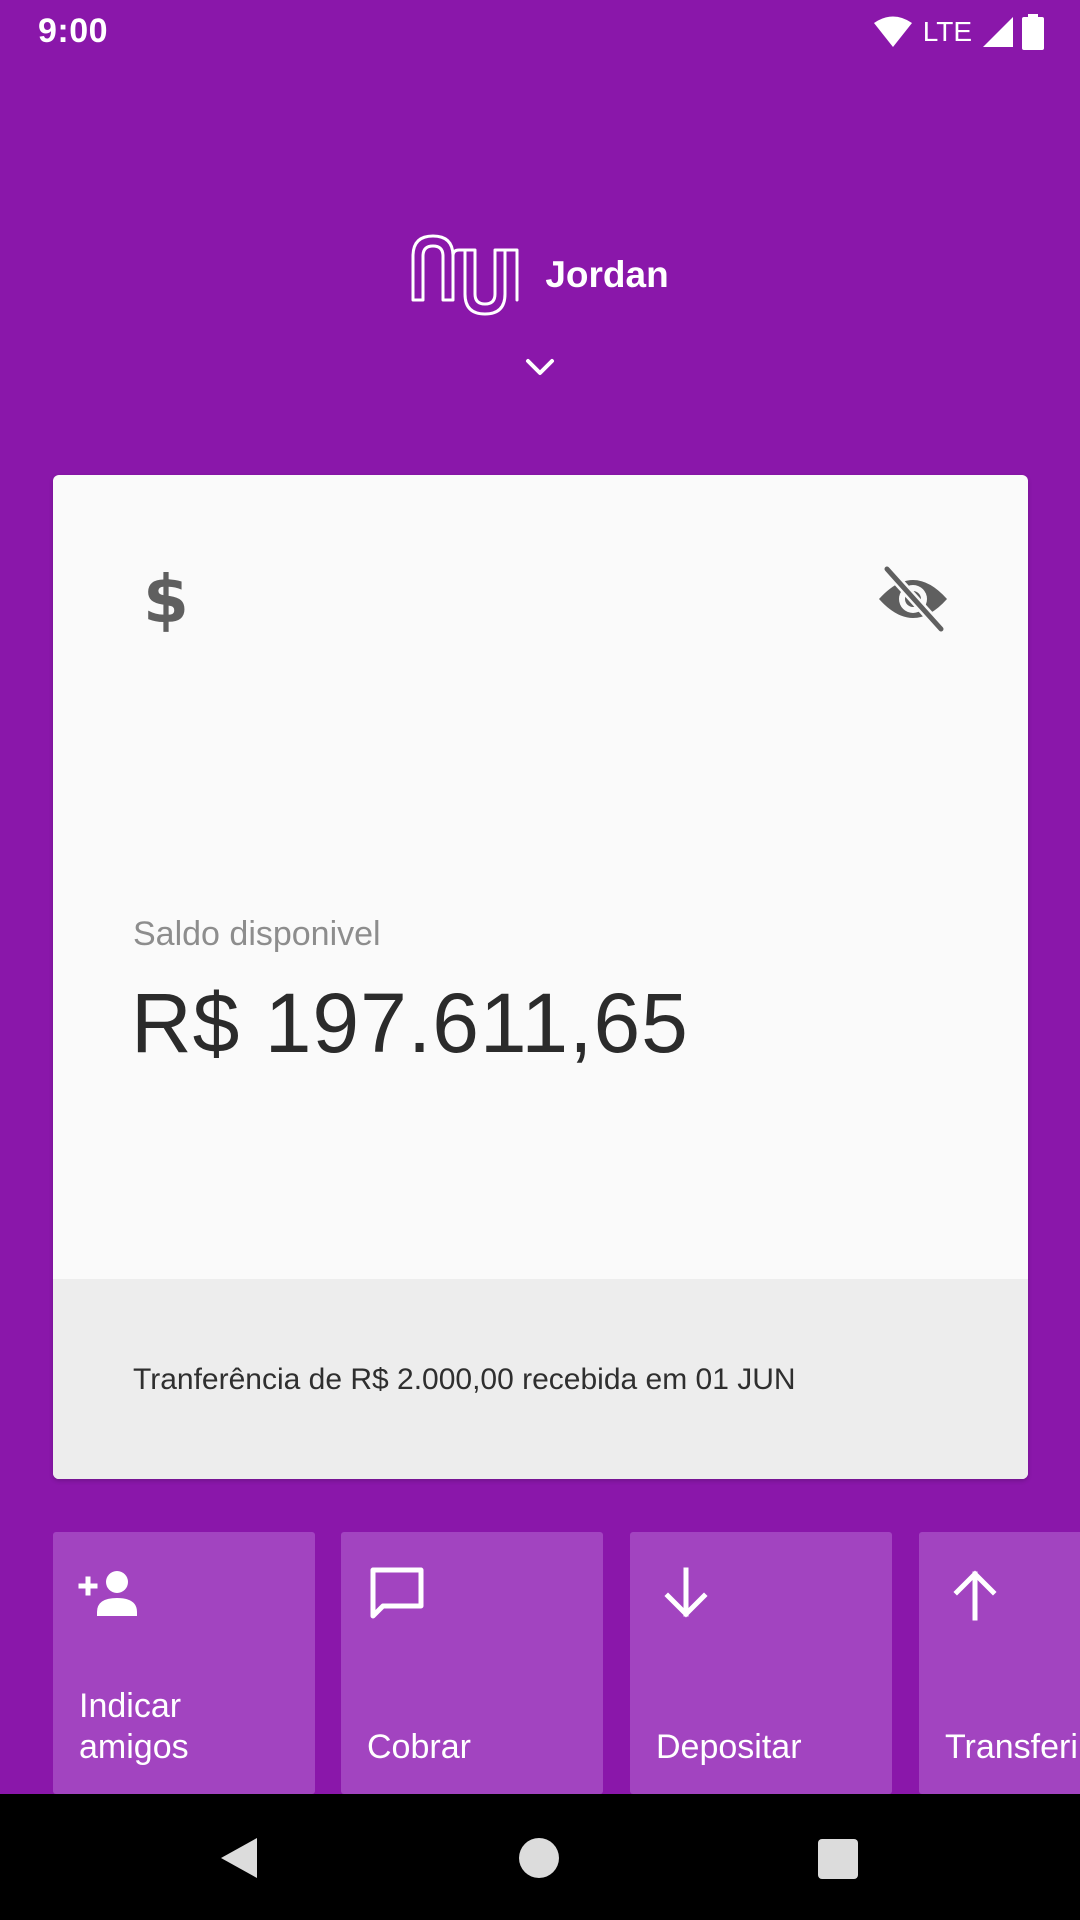 The image size is (1080, 1920). I want to click on network-type: LTE, so click(947, 31).